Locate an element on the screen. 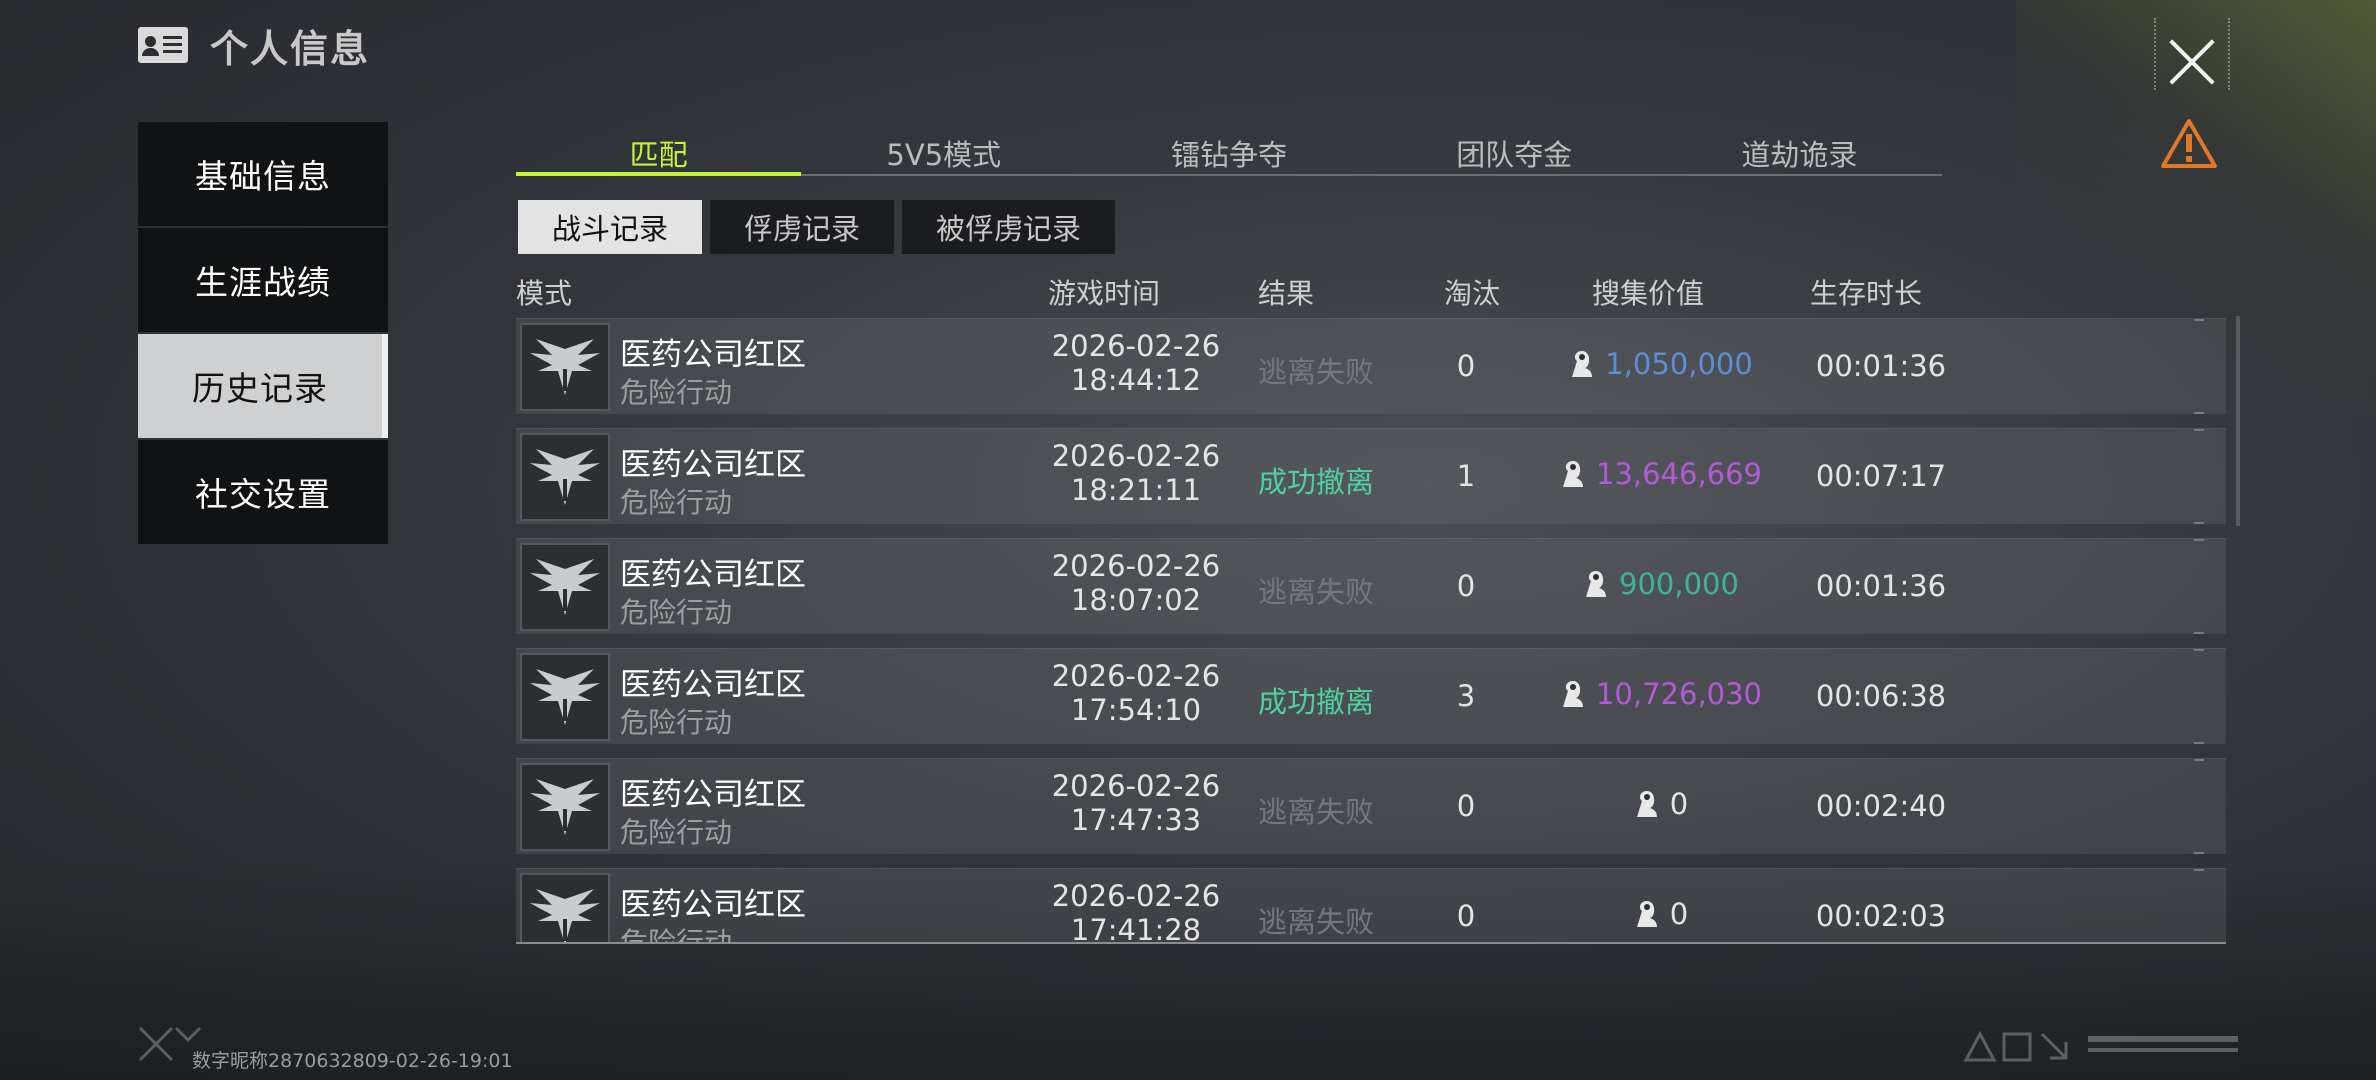  scrollbar is located at coordinates (2238, 421).